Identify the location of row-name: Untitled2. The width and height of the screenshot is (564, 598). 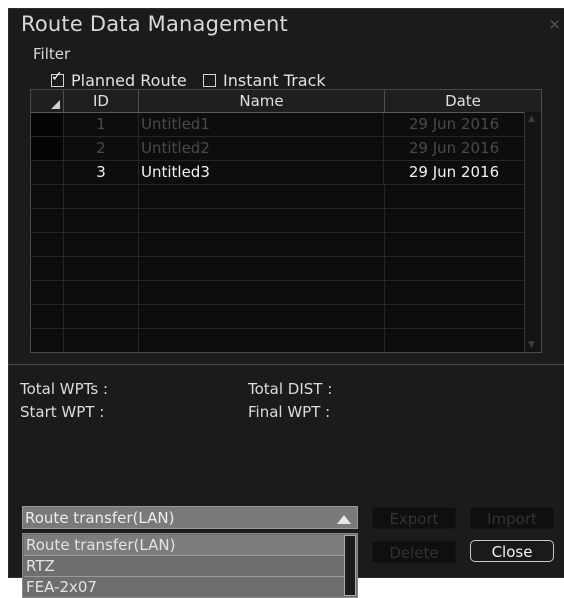
(261, 148).